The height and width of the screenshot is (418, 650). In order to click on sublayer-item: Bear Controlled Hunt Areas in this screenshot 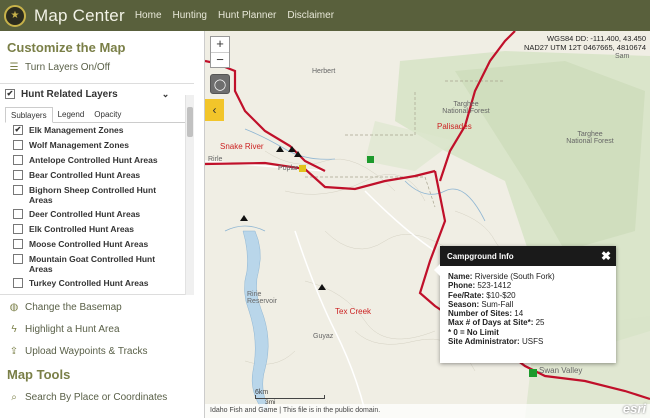, I will do `click(103, 175)`.